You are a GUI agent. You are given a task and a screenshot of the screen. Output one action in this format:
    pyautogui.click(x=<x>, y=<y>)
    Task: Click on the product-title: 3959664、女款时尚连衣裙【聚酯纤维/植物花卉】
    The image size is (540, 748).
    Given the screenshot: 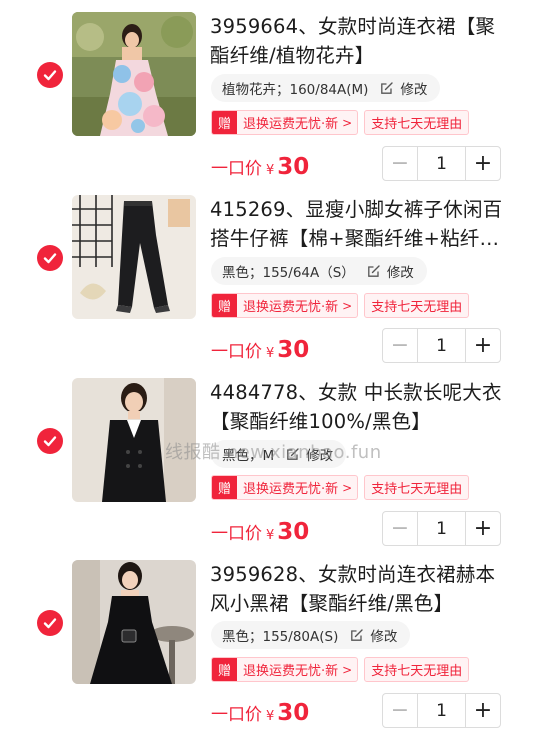 What is the action you would take?
    pyautogui.click(x=360, y=41)
    